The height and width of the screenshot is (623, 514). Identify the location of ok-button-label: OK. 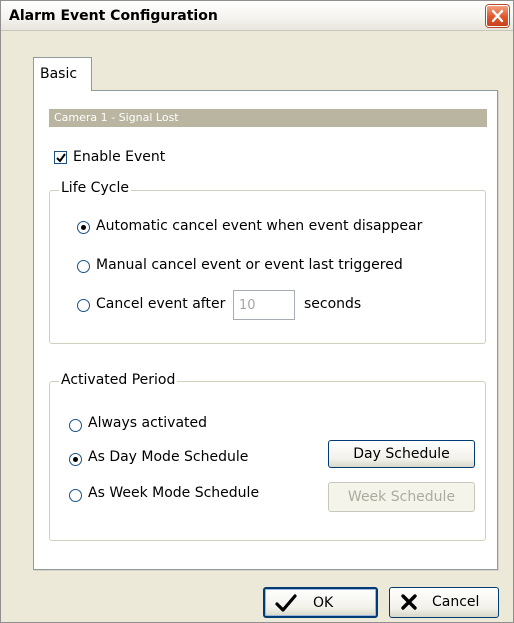
(323, 603).